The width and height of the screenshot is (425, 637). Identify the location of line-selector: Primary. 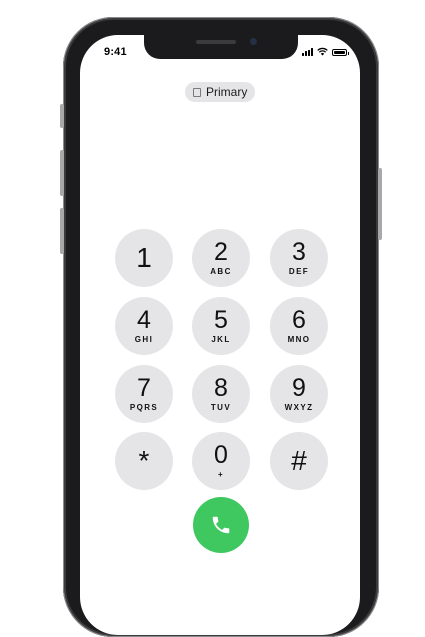
(220, 92).